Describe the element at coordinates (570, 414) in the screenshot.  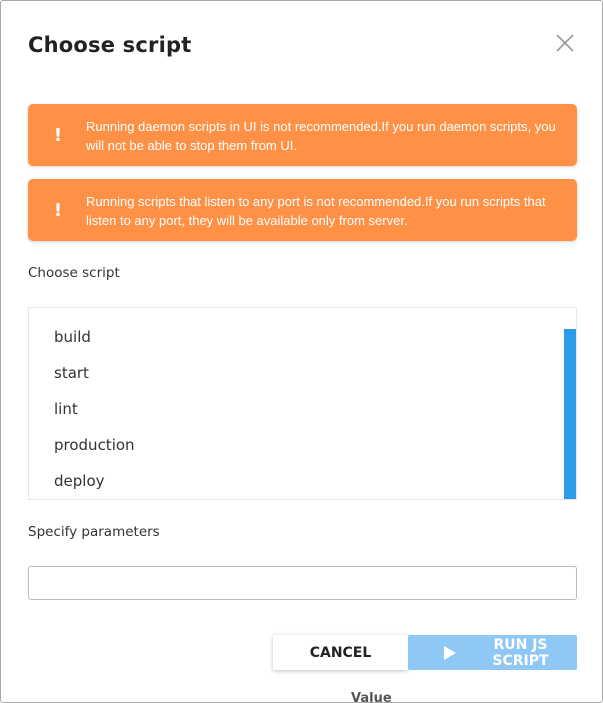
I see `scrollbar` at that location.